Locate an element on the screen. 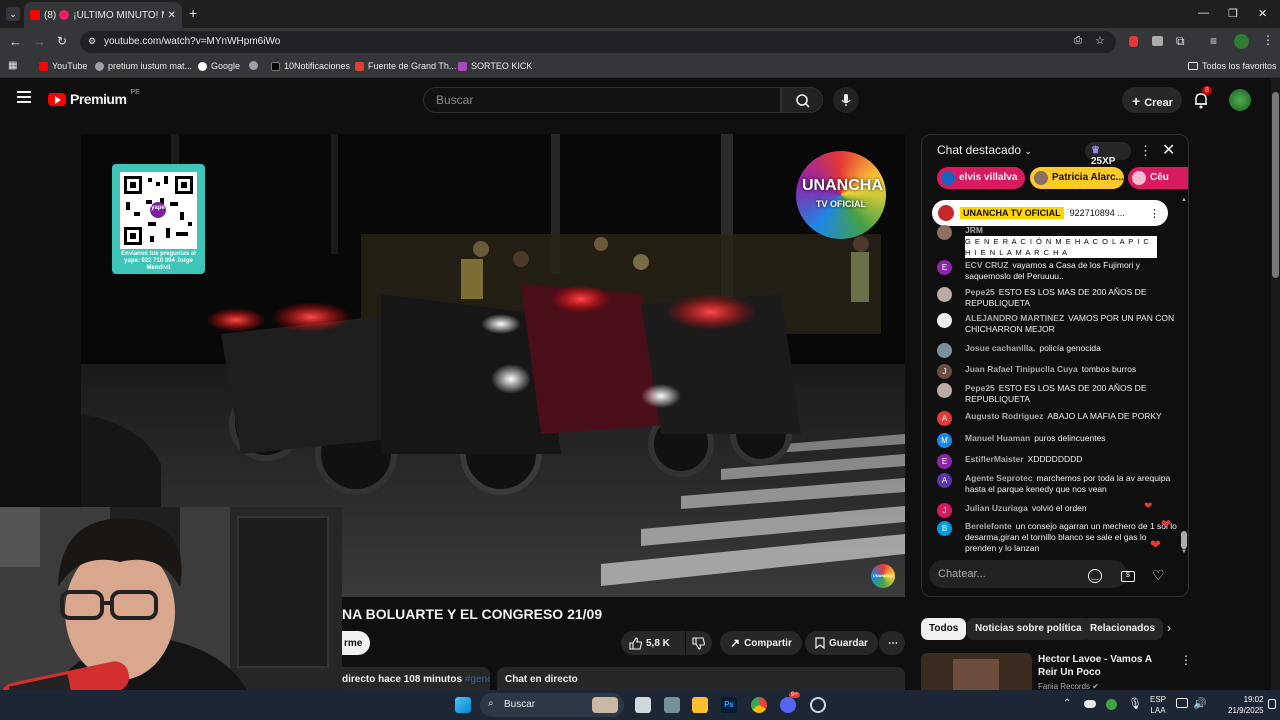 This screenshot has width=1280, height=720. tab-close-icon: ✕ is located at coordinates (172, 15).